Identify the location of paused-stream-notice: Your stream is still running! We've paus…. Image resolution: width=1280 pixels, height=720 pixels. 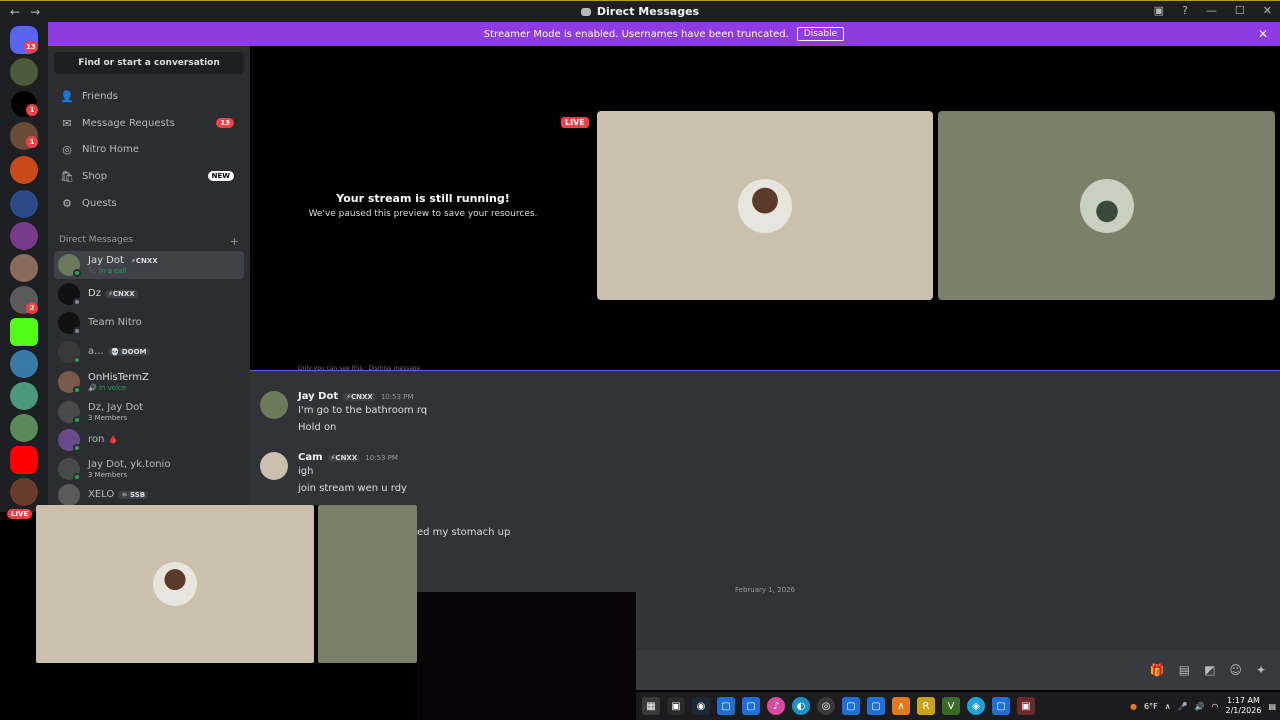
(423, 205).